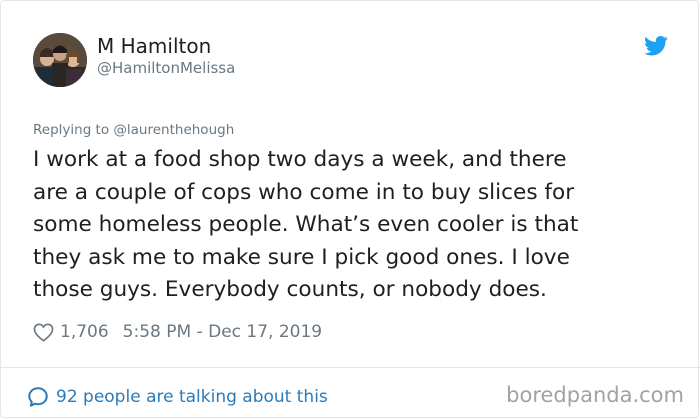  Describe the element at coordinates (133, 130) in the screenshot. I see `replying-to: Replying to @laurenthehough` at that location.